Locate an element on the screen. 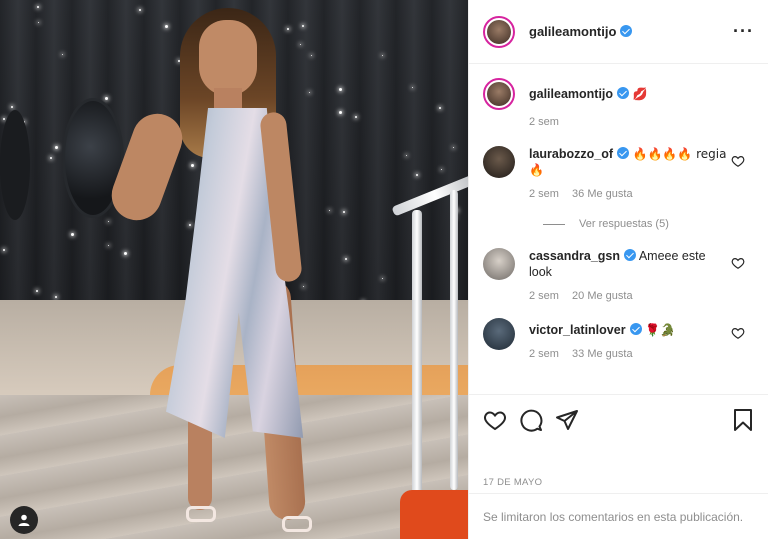 Image resolution: width=768 pixels, height=539 pixels. caption-time: 2 sem is located at coordinates (544, 122).